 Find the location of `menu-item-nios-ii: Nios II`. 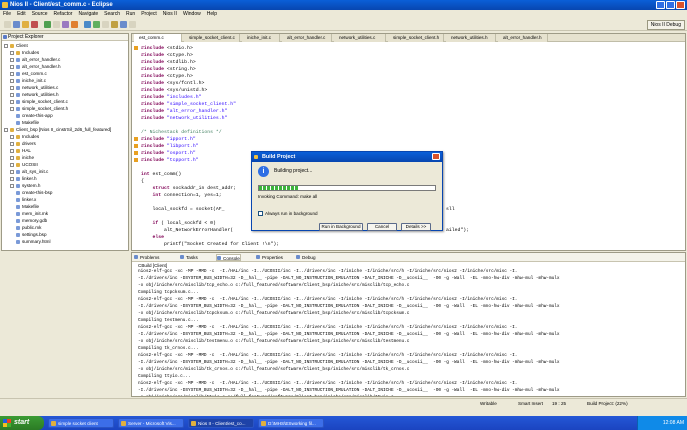

menu-item-nios-ii: Nios II is located at coordinates (170, 14).